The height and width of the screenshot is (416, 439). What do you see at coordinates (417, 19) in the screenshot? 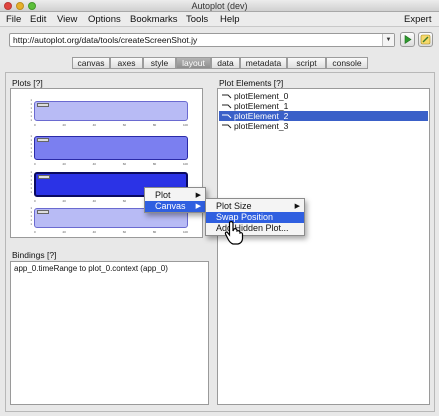
I see `expert-mode-menu: Expert` at bounding box center [417, 19].